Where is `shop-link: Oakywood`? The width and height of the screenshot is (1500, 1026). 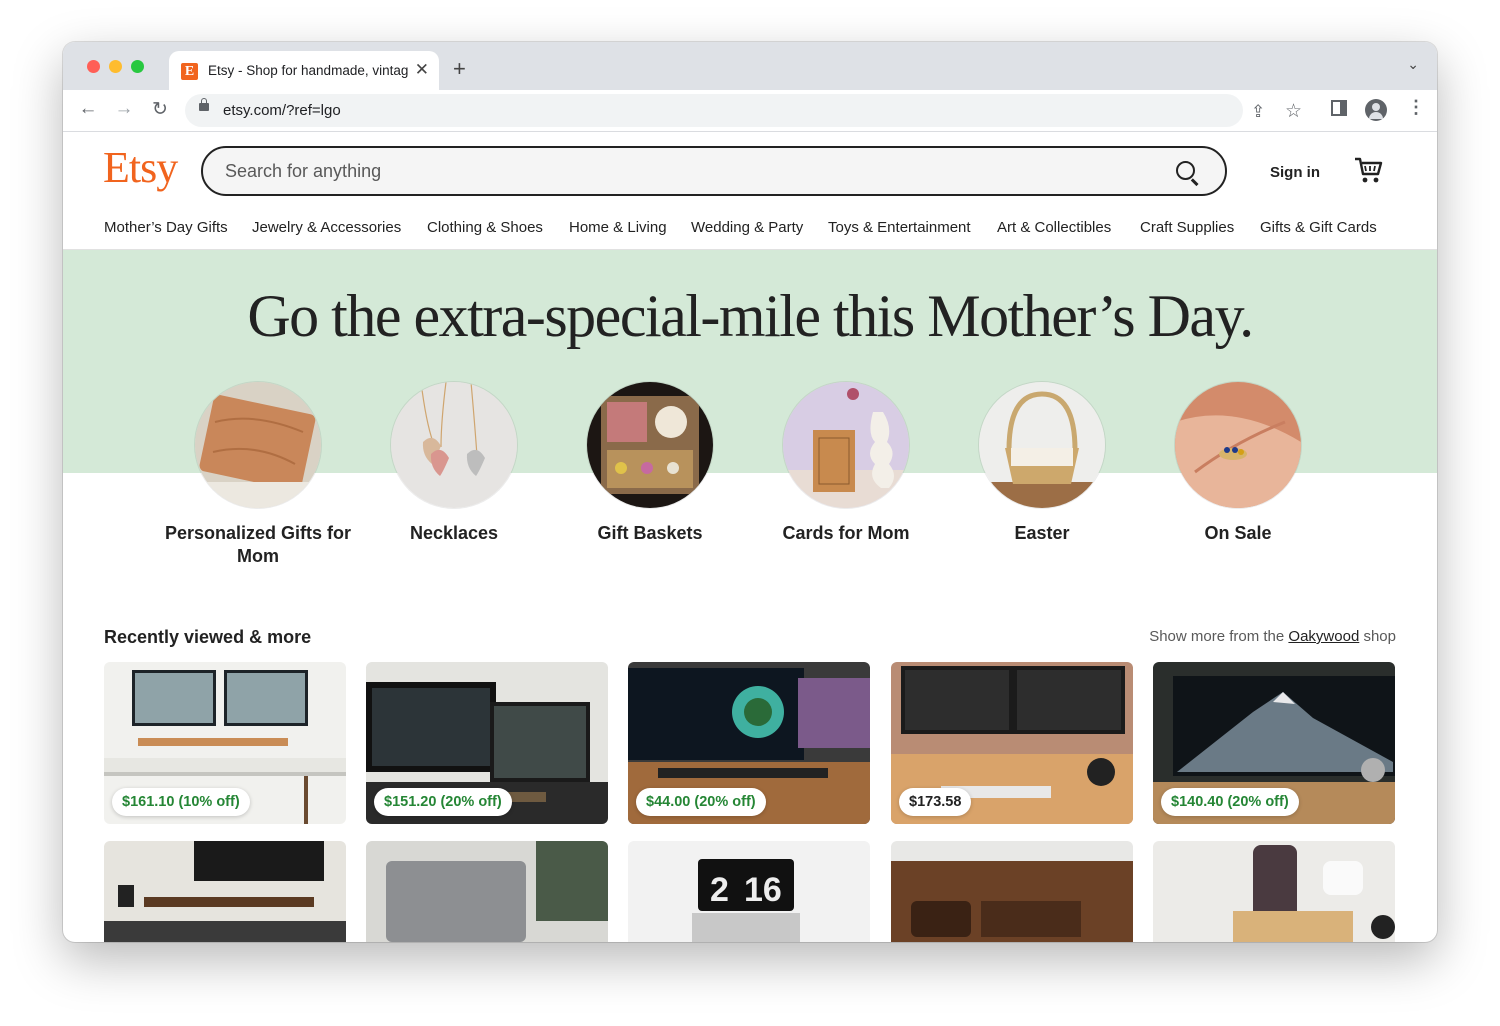
shop-link: Oakywood is located at coordinates (1323, 636).